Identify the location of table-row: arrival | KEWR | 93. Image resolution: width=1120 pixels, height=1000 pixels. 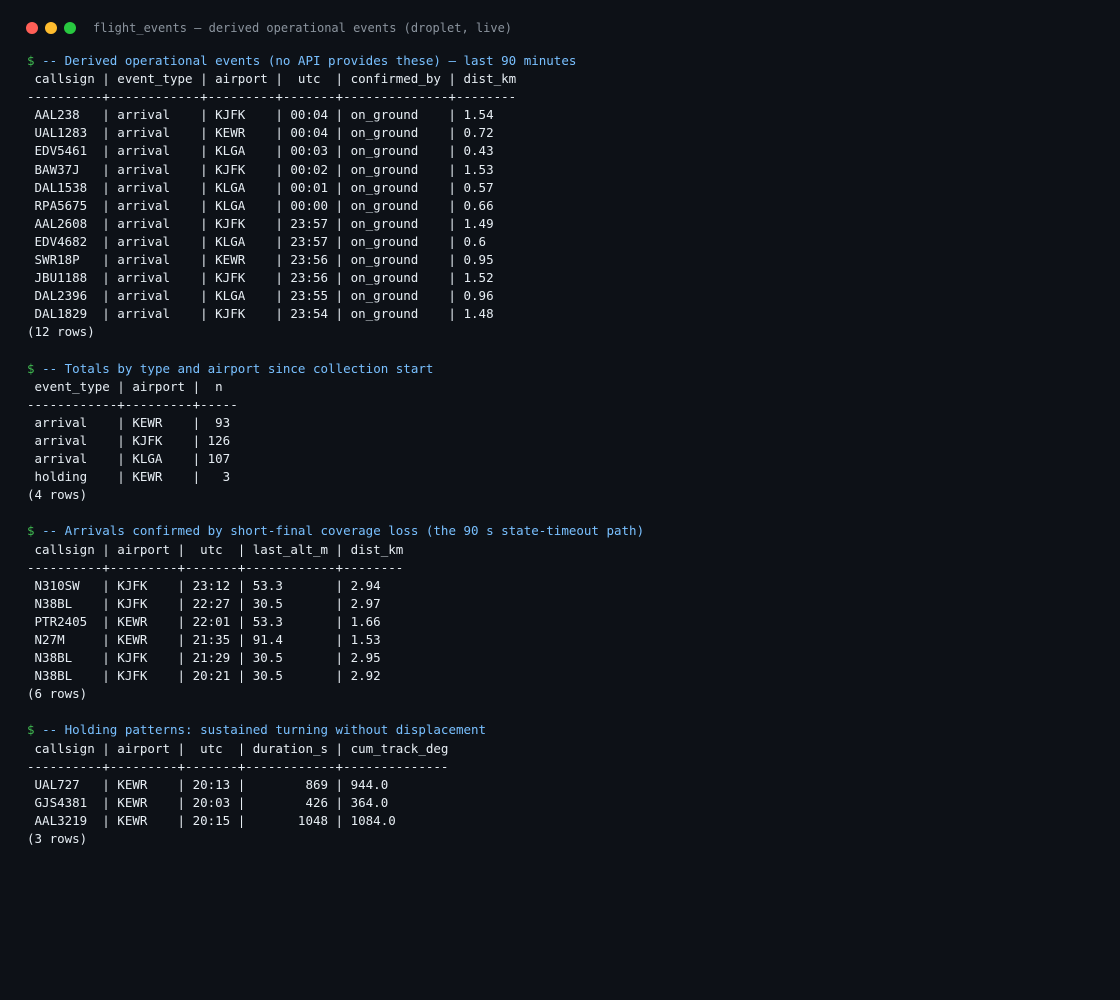
(129, 422).